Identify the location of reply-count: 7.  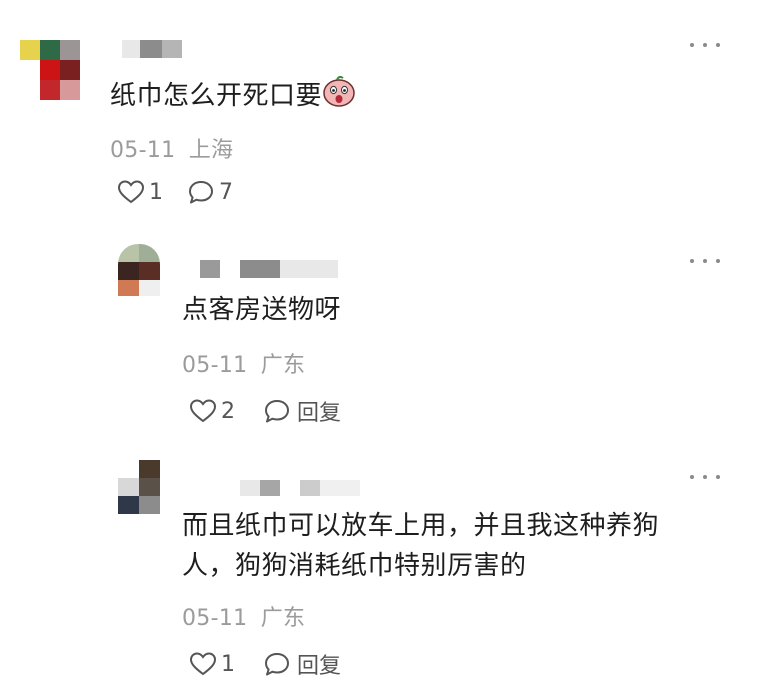
(226, 192).